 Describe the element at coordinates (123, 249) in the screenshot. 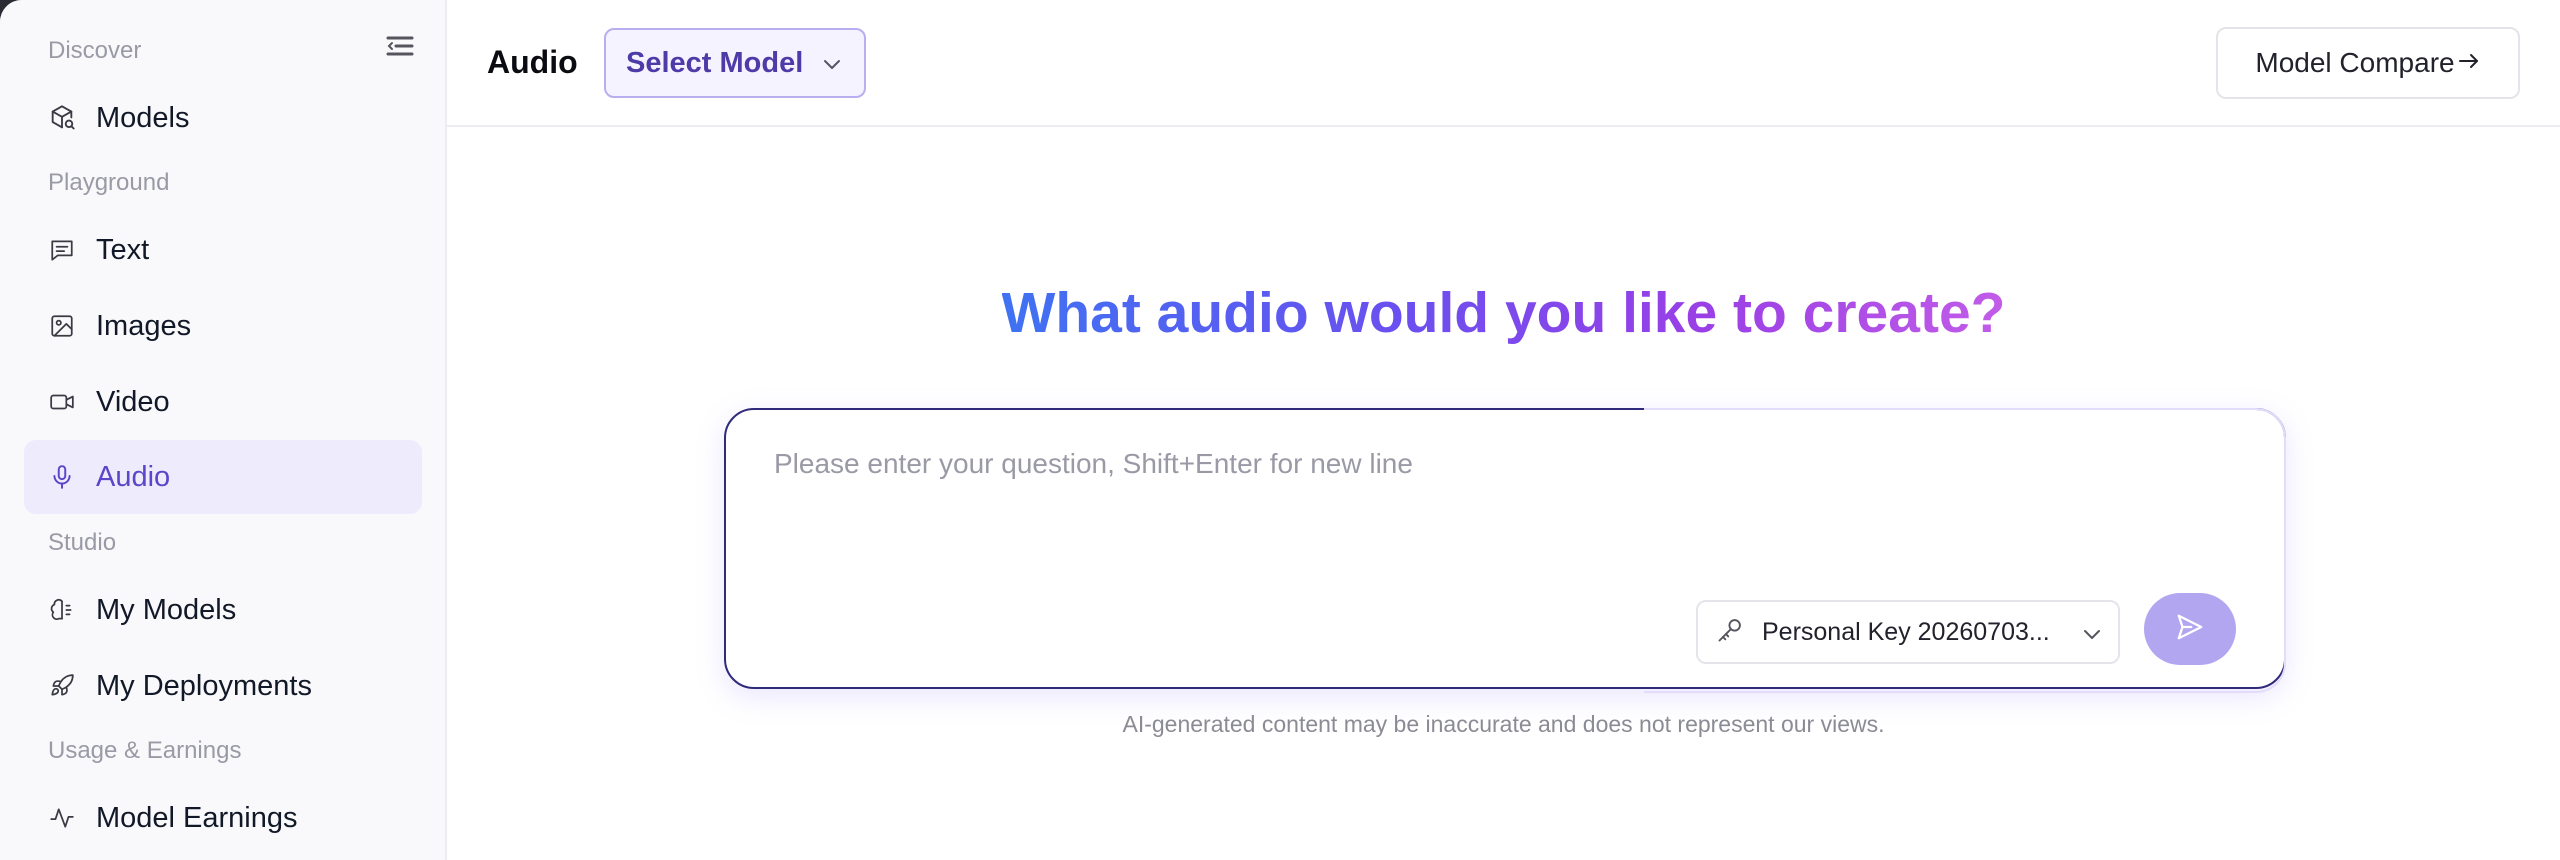

I see `sidebar-item-label: Text` at that location.